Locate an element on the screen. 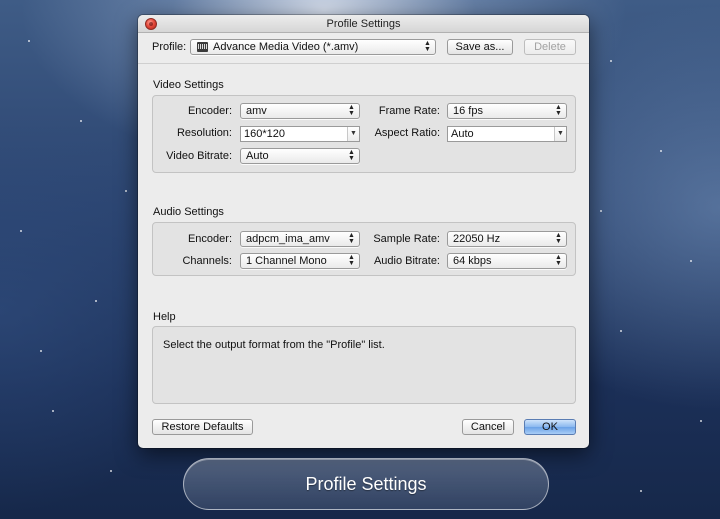  sample-rate-label: Sample Rate: is located at coordinates (406, 239).